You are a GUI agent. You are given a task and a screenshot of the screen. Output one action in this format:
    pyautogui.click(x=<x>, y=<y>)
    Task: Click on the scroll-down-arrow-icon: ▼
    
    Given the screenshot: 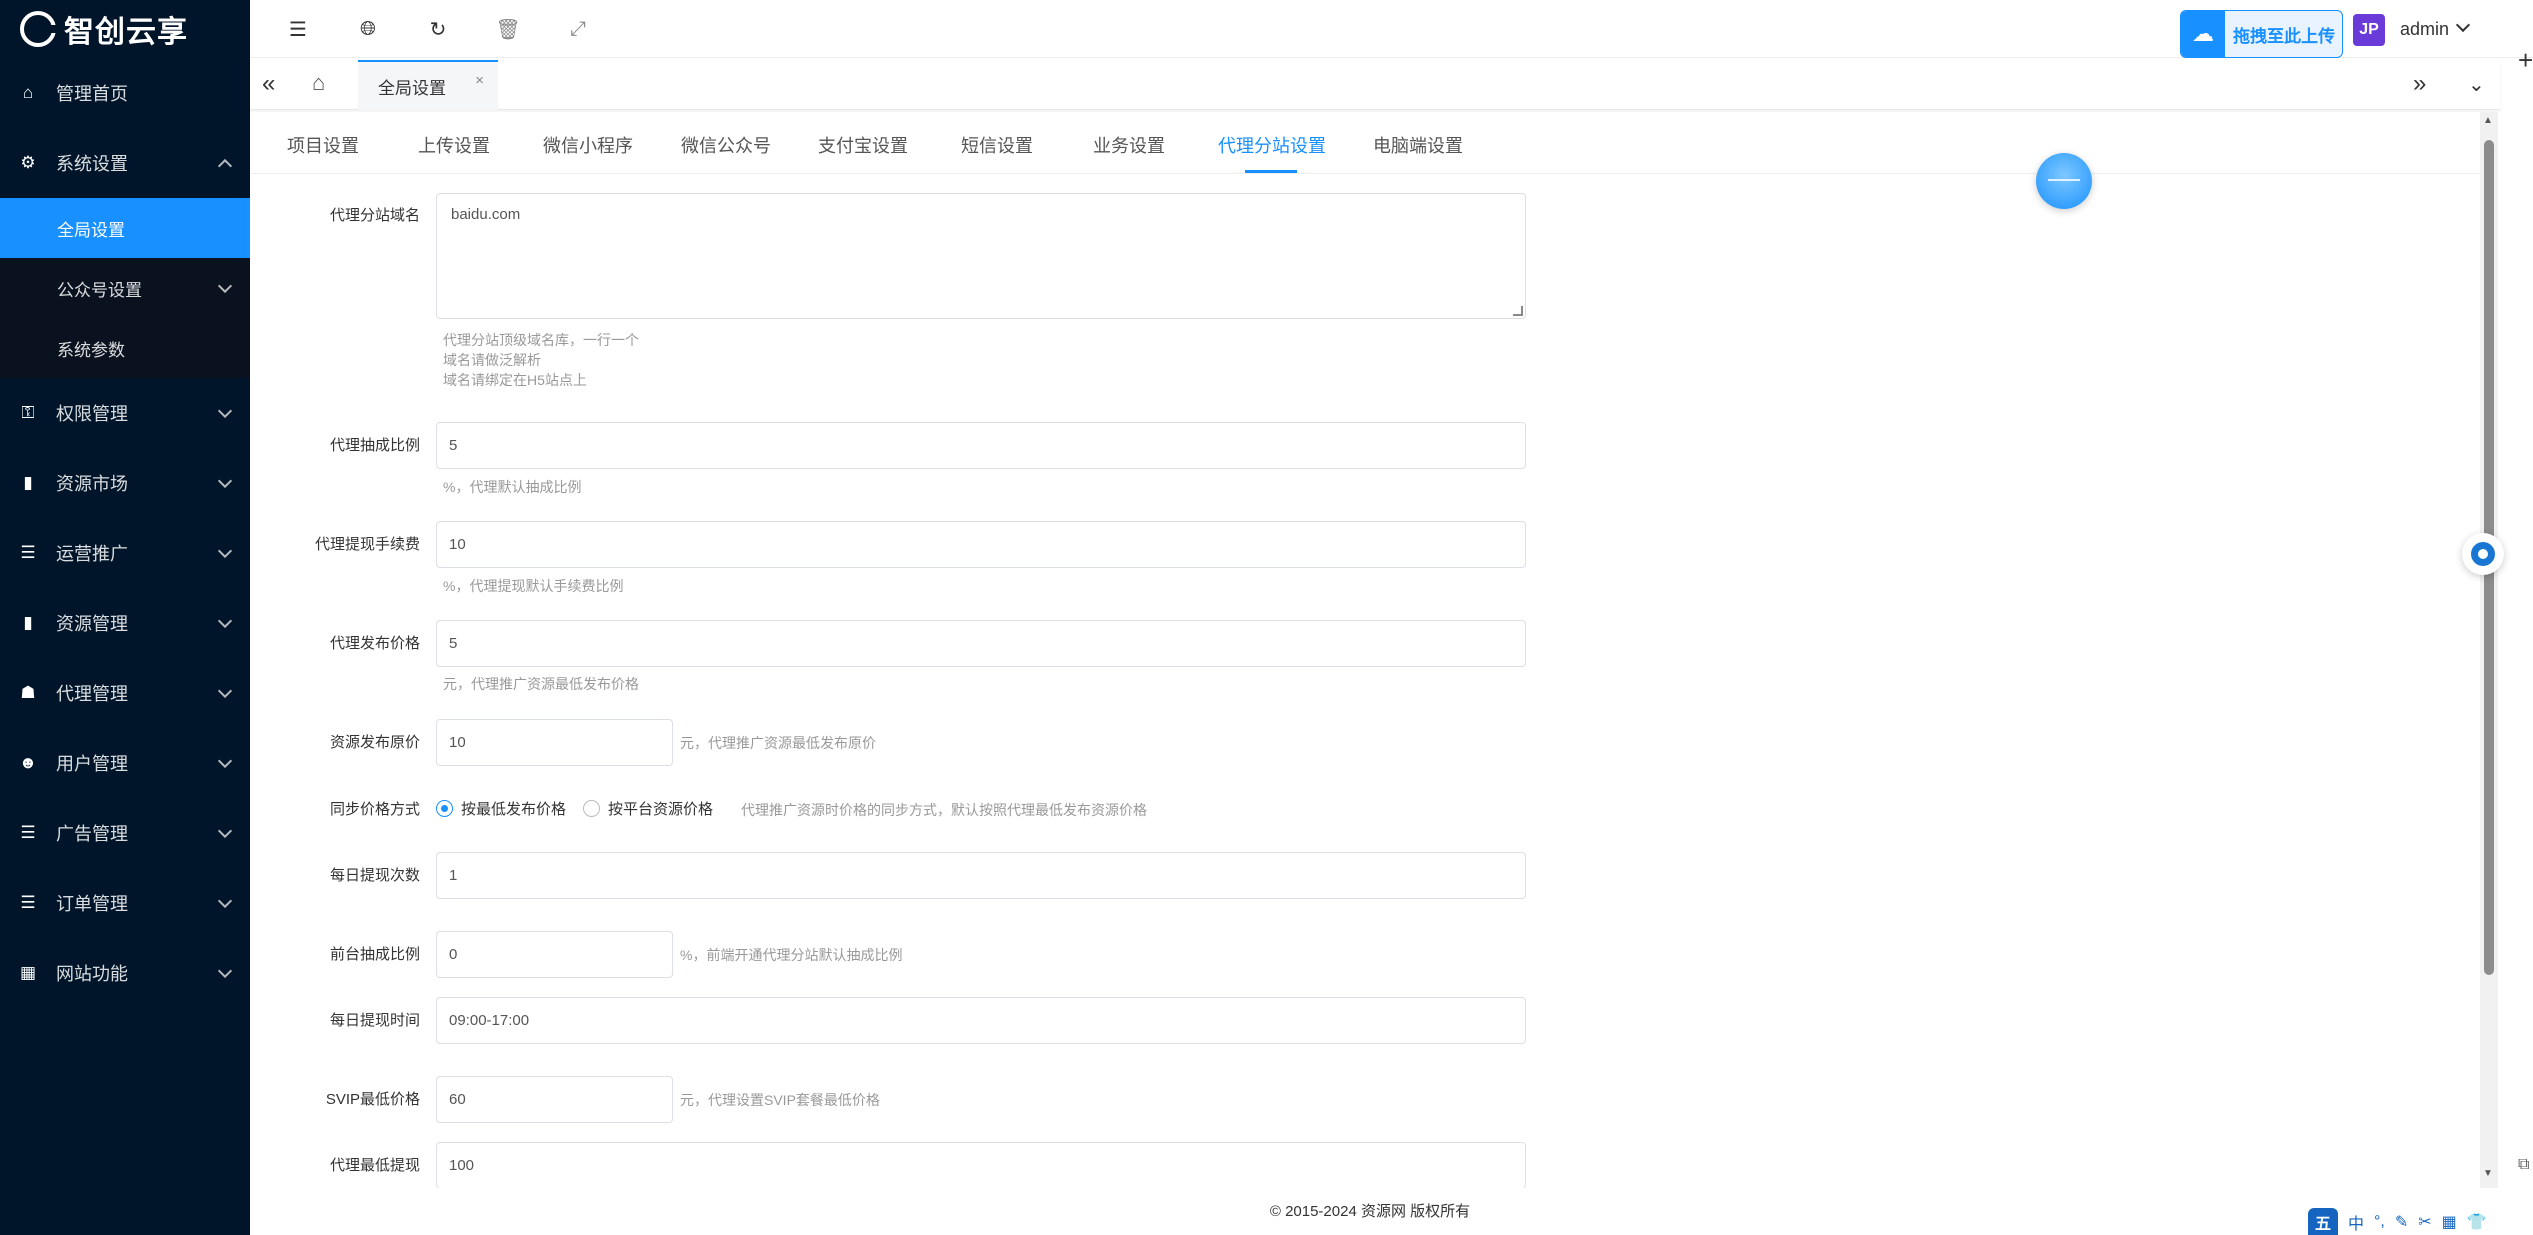 What is the action you would take?
    pyautogui.click(x=2488, y=1173)
    